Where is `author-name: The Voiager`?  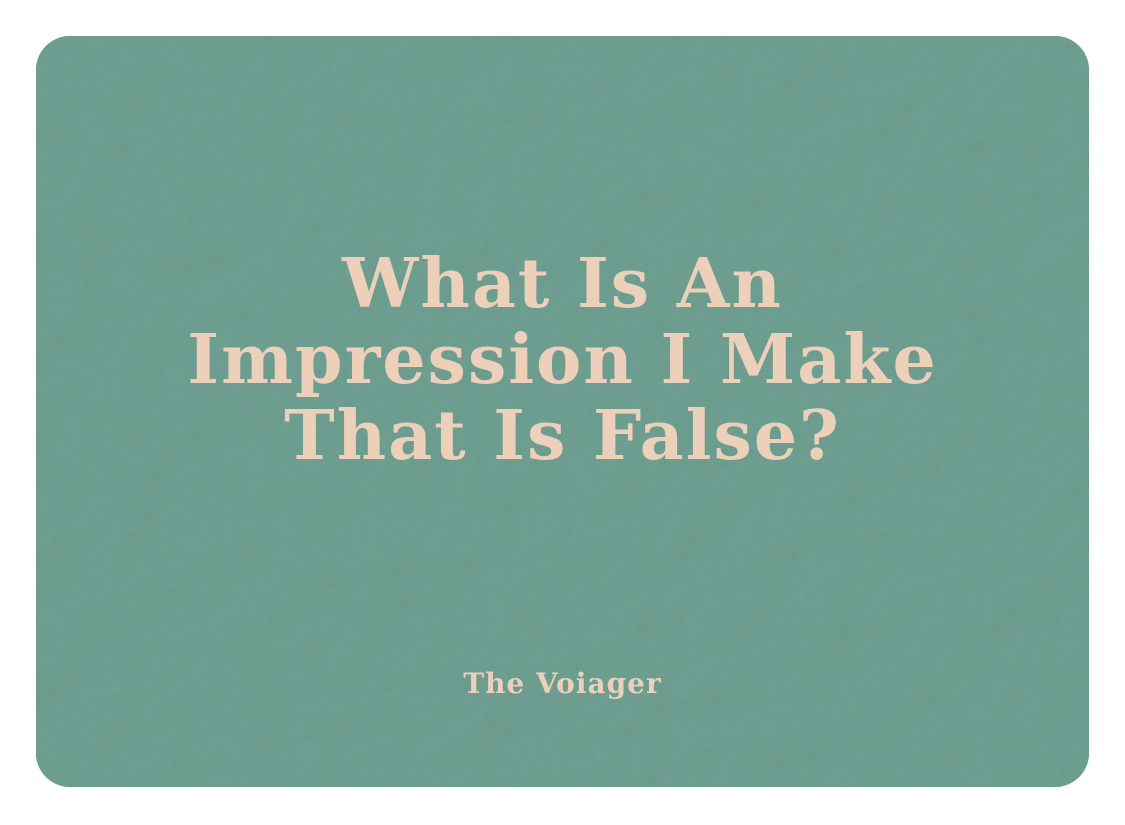 author-name: The Voiager is located at coordinates (562, 683).